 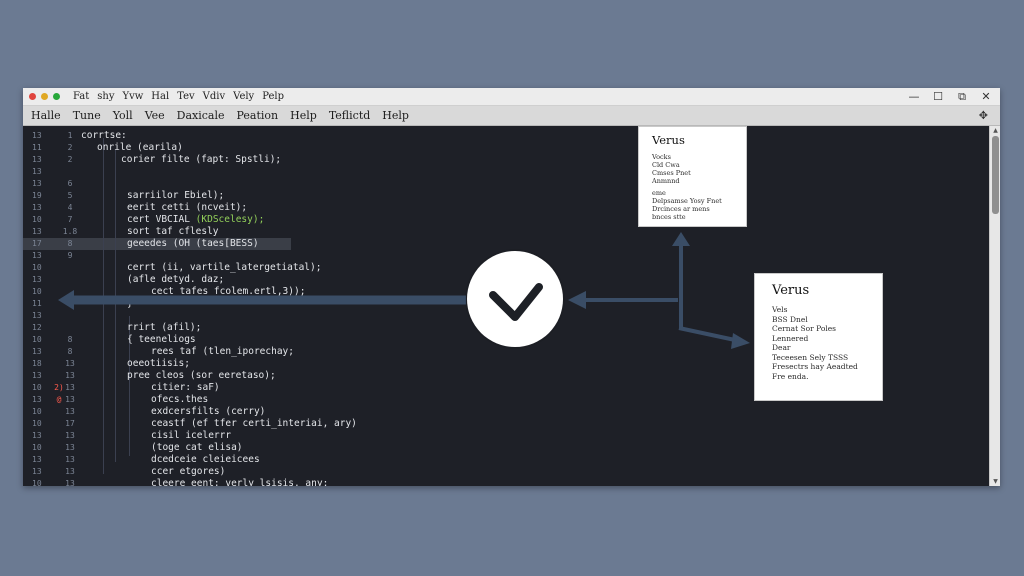 What do you see at coordinates (810, 357) in the screenshot?
I see `card-line: Teceesen Sely TSSS` at bounding box center [810, 357].